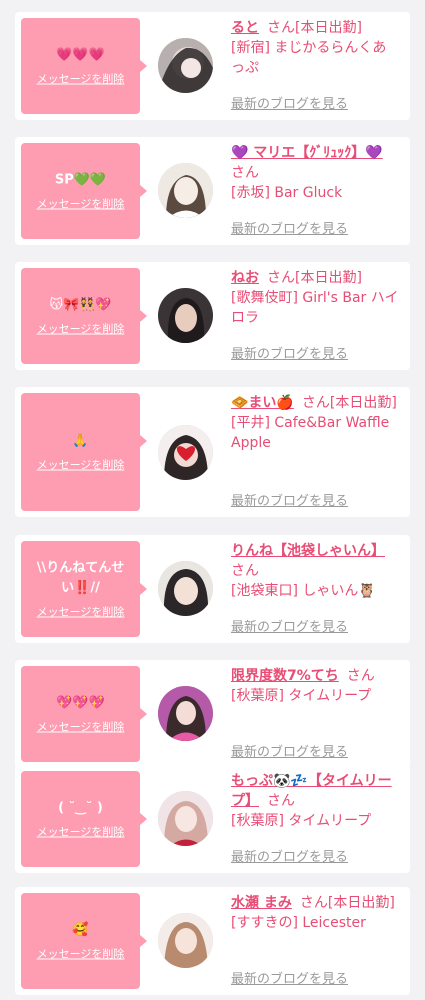  I want to click on message-text: 🙏, so click(80, 441).